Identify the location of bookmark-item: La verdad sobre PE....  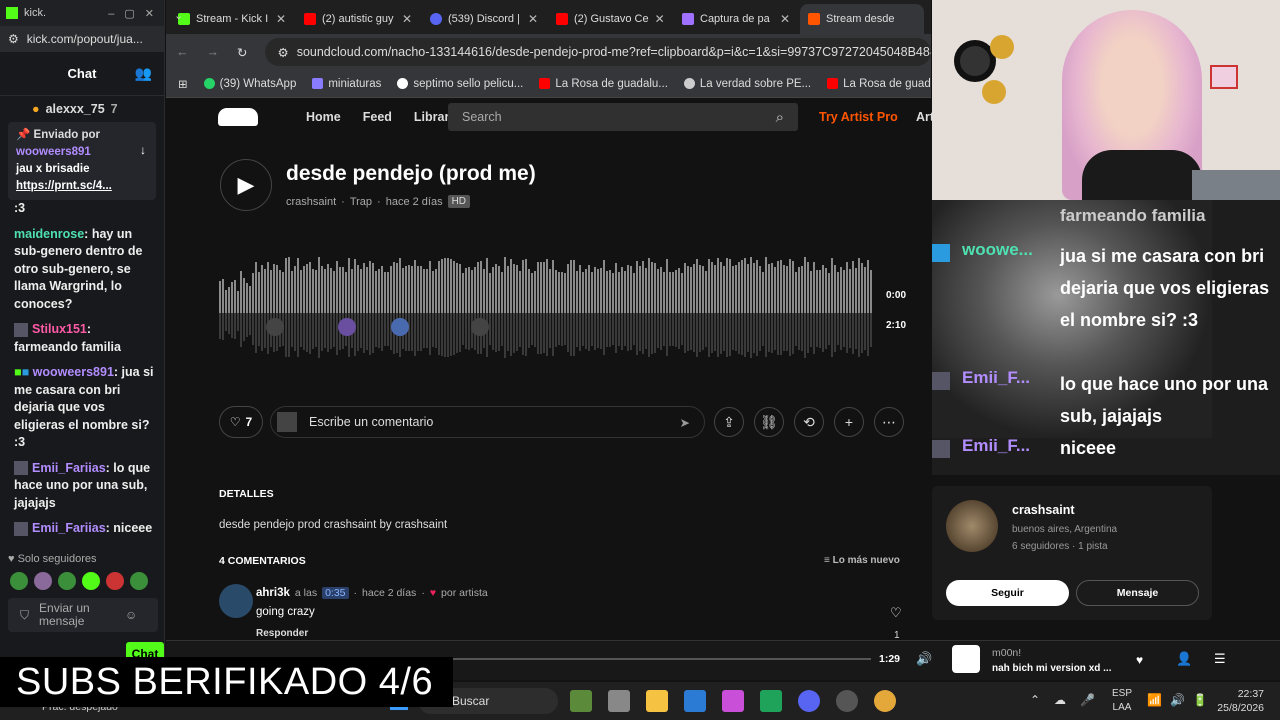
(747, 84).